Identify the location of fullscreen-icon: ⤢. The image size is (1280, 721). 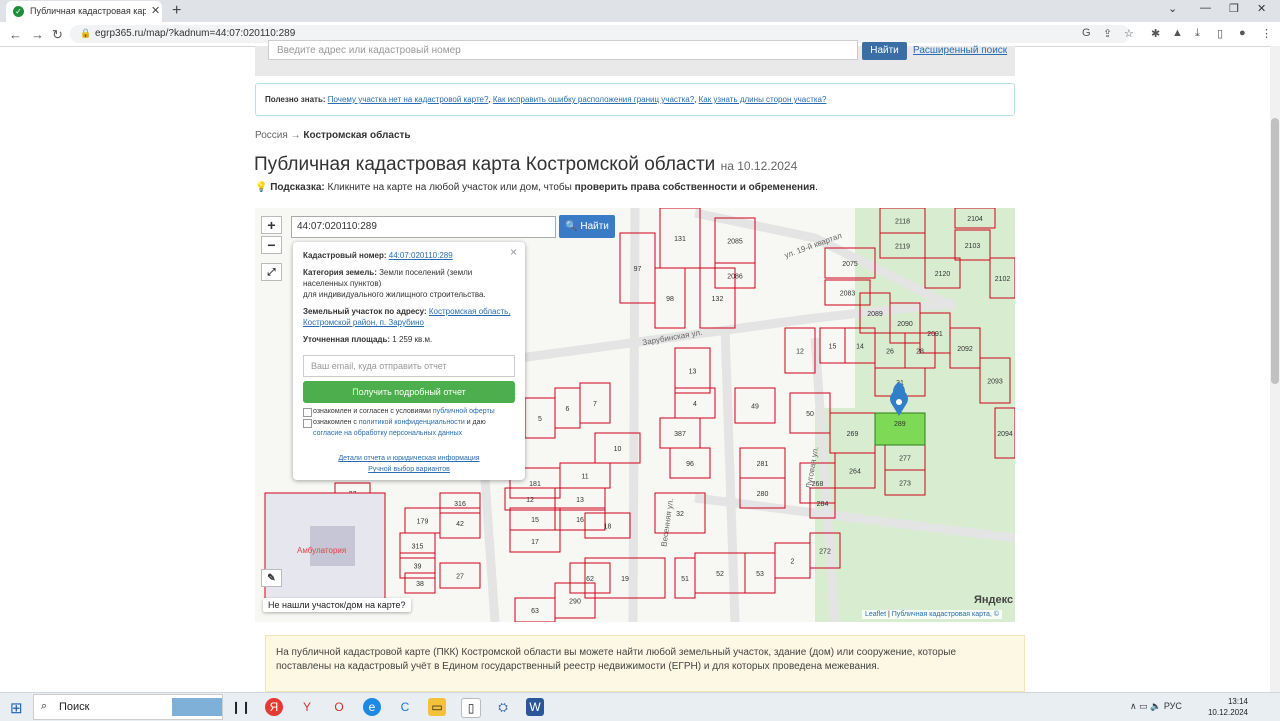
(271, 272).